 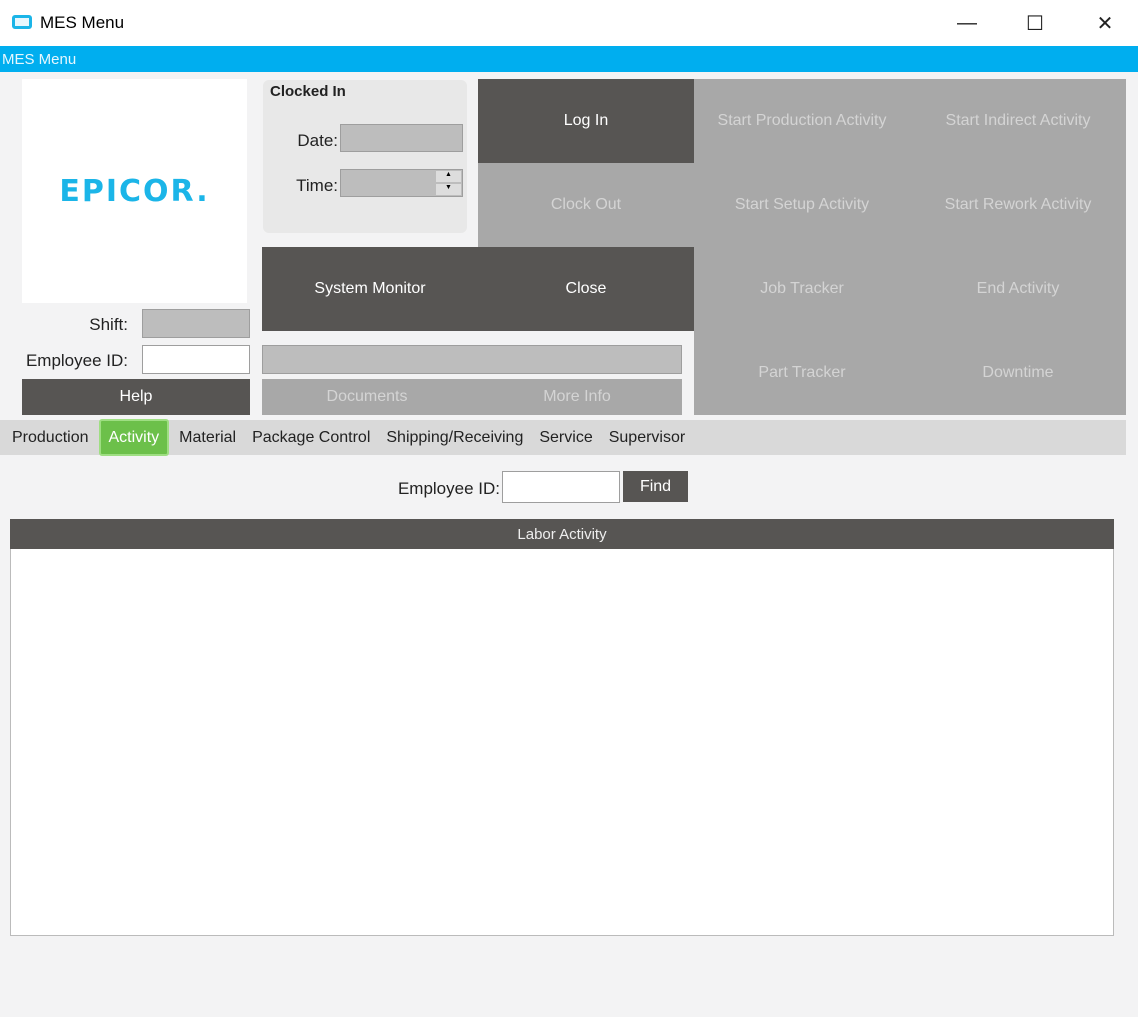 I want to click on find-button: Find, so click(x=655, y=486).